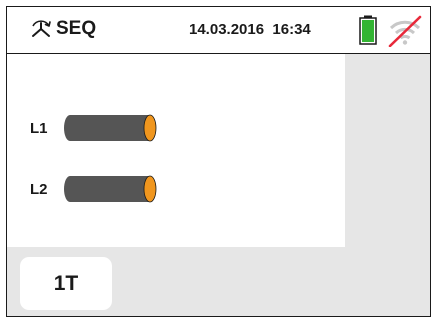  Describe the element at coordinates (405, 31) in the screenshot. I see `wifi-disabled-icon` at that location.